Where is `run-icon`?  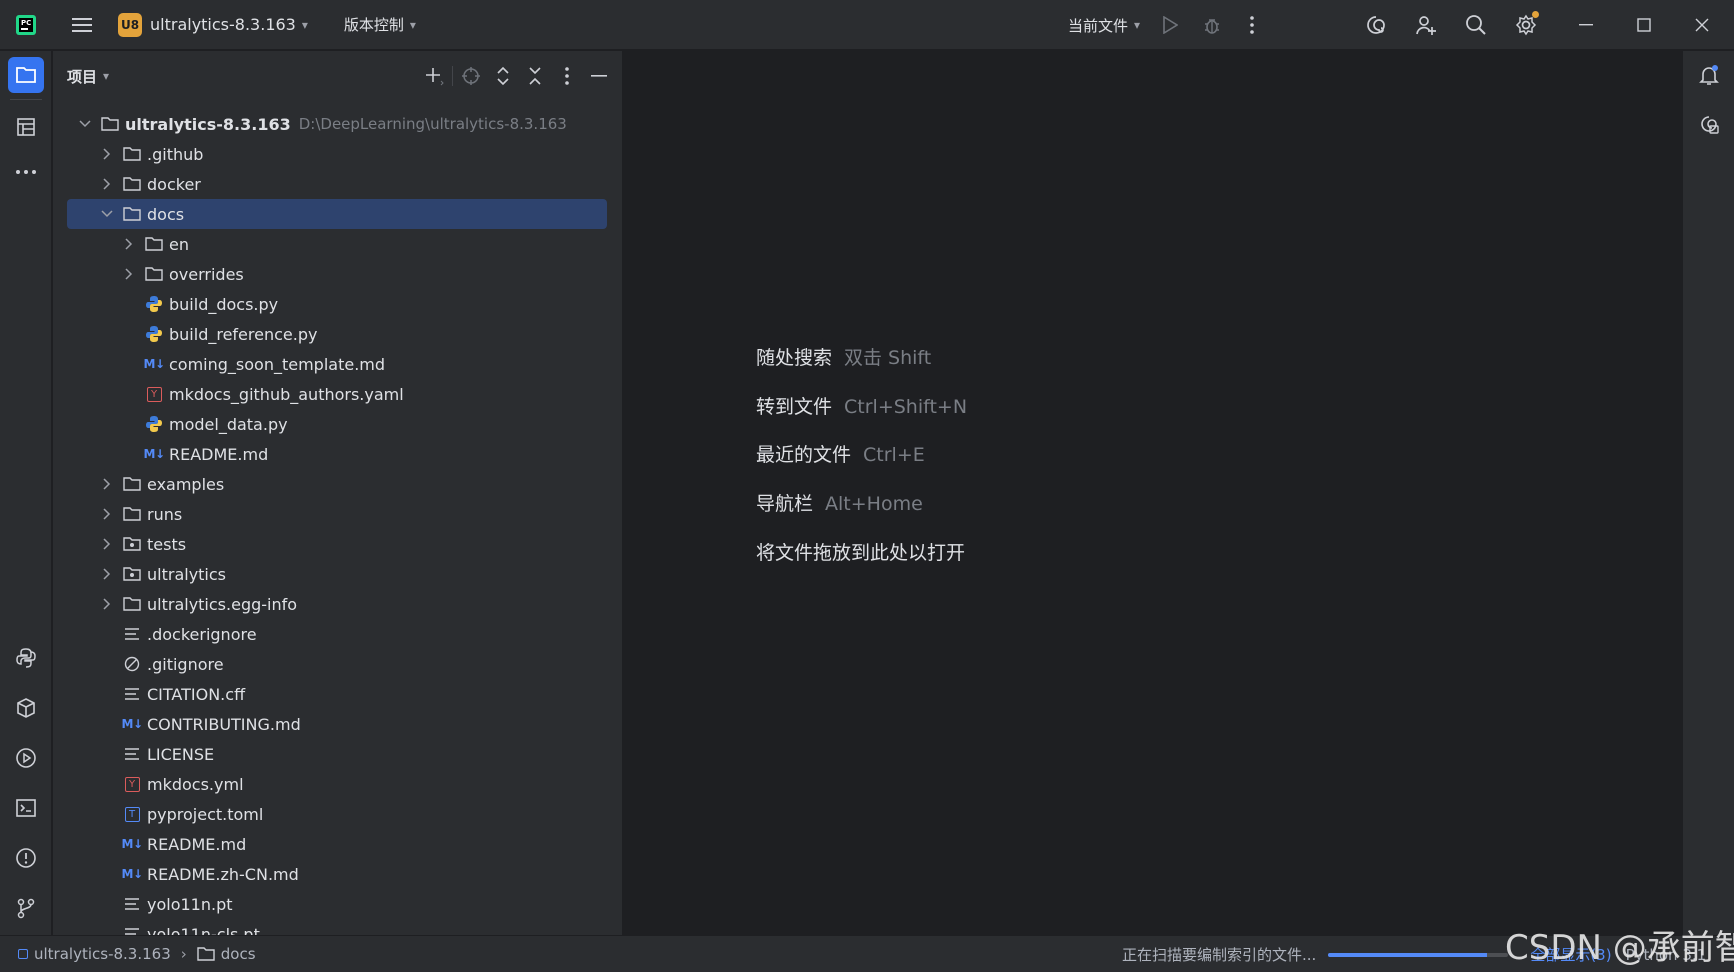
run-icon is located at coordinates (1170, 25).